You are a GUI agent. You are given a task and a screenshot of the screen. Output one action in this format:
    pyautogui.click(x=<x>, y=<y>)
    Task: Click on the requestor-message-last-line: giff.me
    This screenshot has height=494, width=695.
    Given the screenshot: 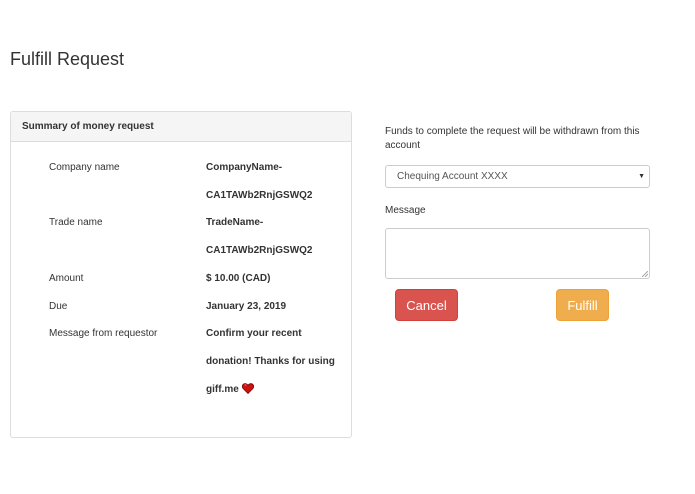 What is the action you would take?
    pyautogui.click(x=276, y=390)
    